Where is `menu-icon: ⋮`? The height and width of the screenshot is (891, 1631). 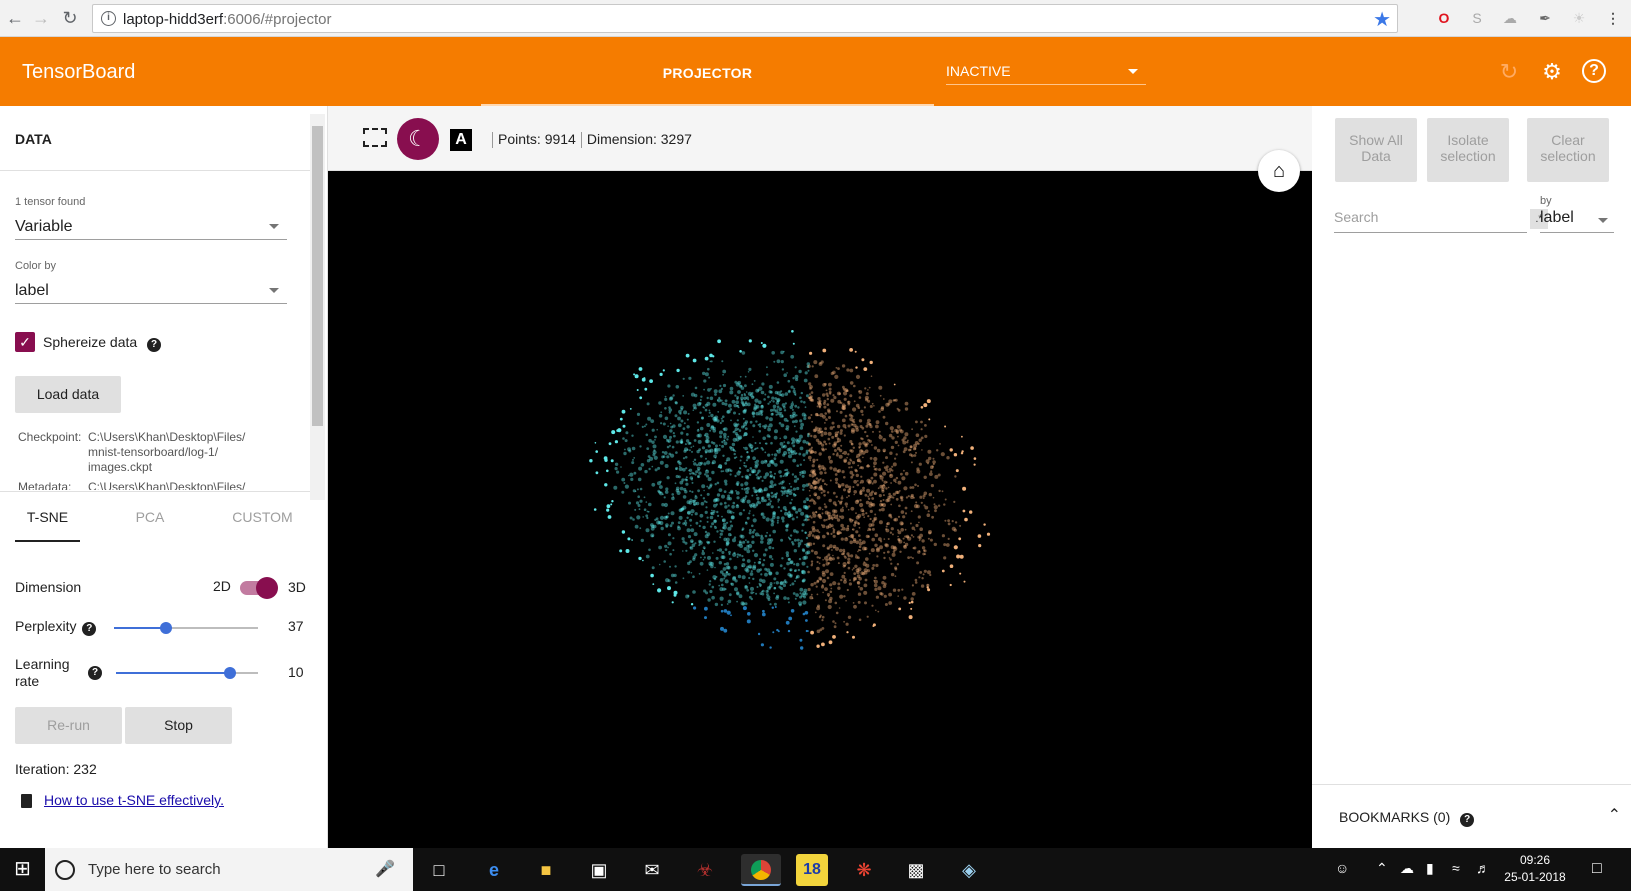 menu-icon: ⋮ is located at coordinates (1613, 18).